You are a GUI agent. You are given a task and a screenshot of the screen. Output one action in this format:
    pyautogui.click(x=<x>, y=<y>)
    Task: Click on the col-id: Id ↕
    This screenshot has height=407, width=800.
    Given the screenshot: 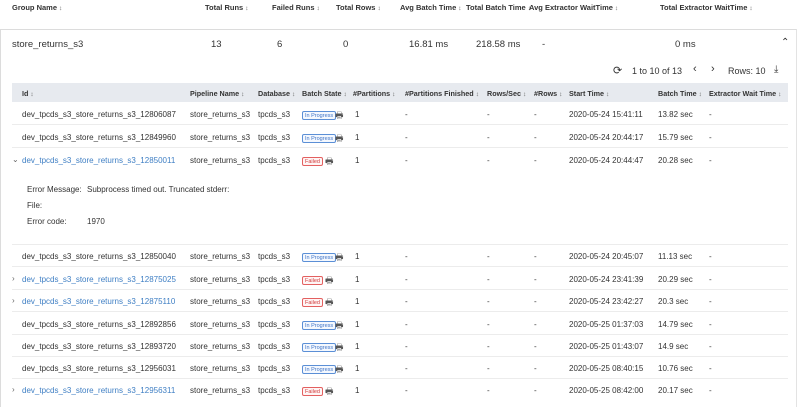 What is the action you would take?
    pyautogui.click(x=28, y=93)
    